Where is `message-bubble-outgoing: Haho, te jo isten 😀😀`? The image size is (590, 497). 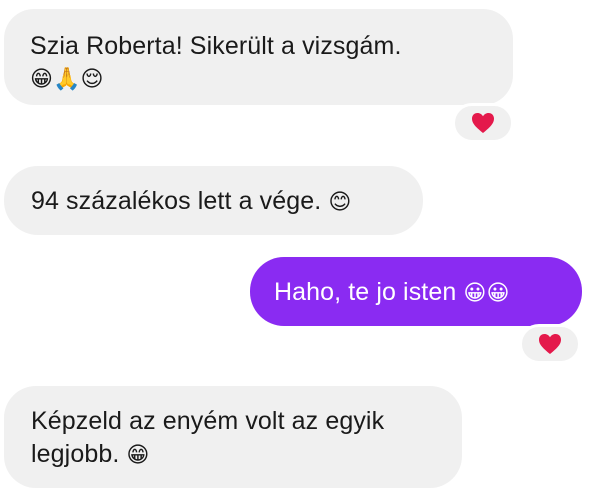 message-bubble-outgoing: Haho, te jo isten 😀😀 is located at coordinates (416, 291).